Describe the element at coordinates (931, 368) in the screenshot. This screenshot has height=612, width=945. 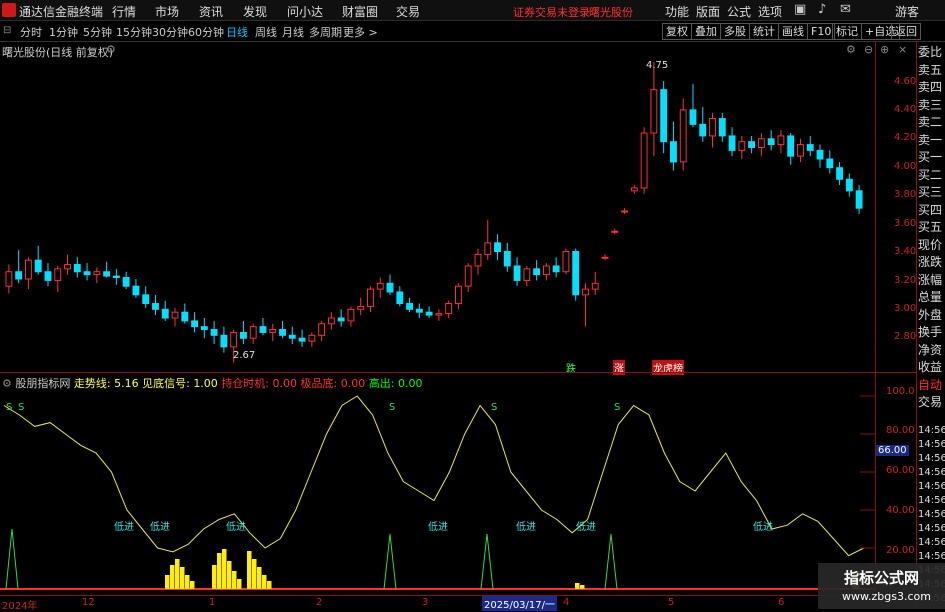
I see `side-earnings: 收益` at that location.